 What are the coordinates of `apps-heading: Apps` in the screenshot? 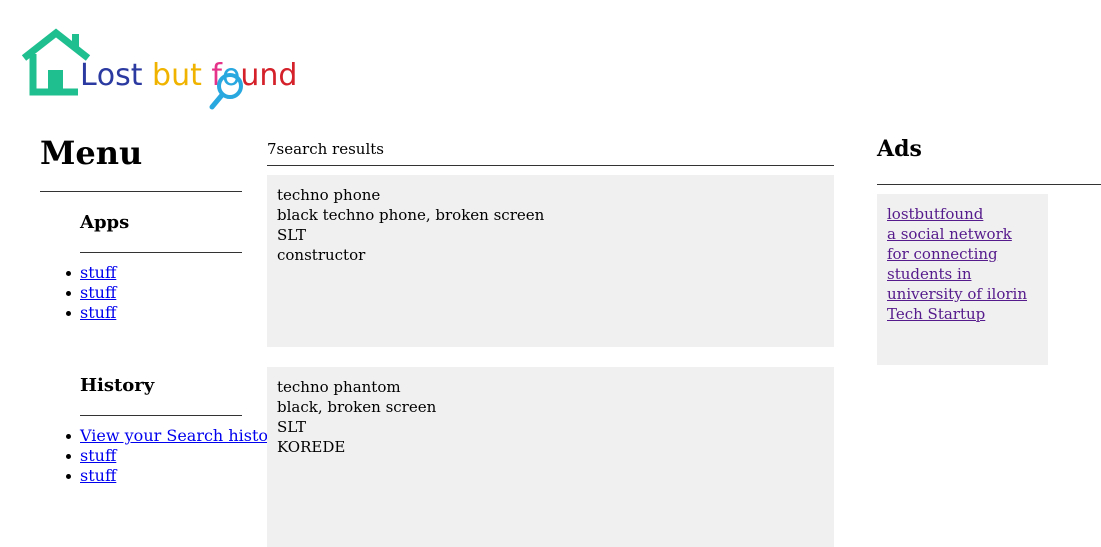 It's located at (105, 222).